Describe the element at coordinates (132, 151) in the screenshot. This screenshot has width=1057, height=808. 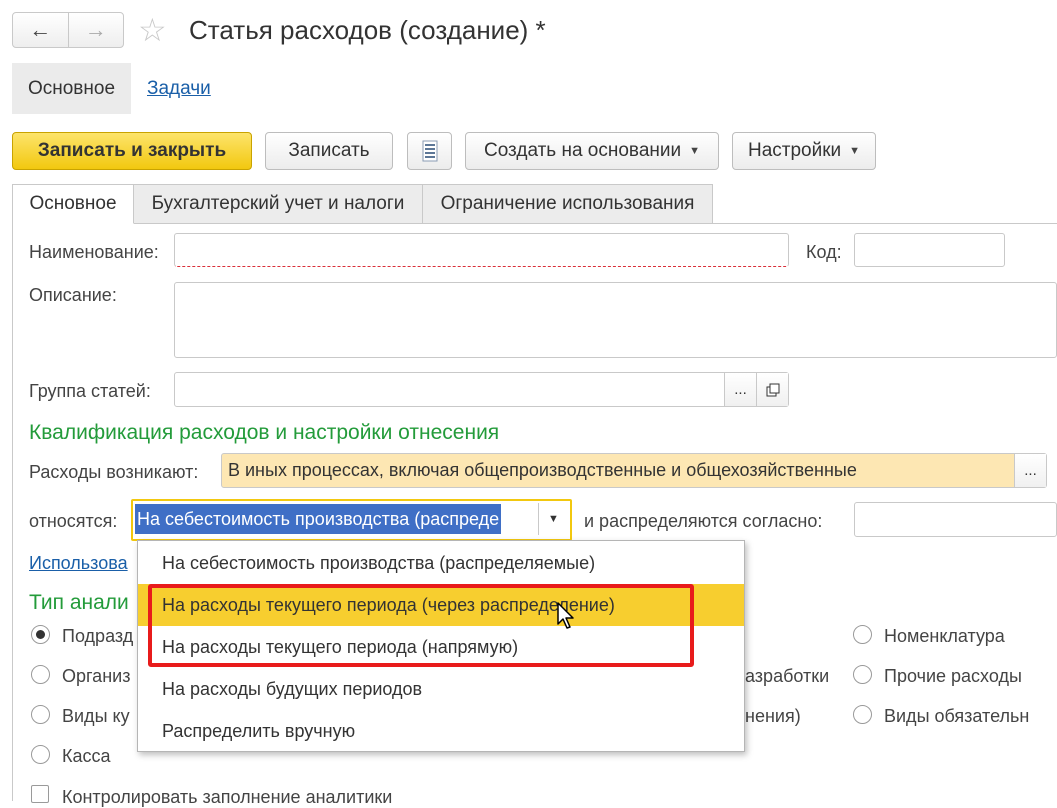
I see `save-and-close-button: Записать и закрыть` at that location.